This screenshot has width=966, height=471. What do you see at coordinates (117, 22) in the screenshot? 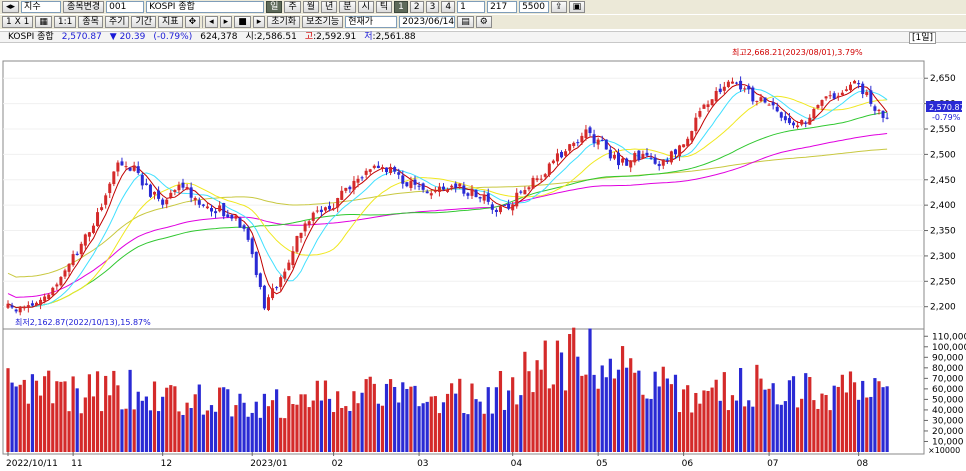
I see `add-period-button: 주기` at bounding box center [117, 22].